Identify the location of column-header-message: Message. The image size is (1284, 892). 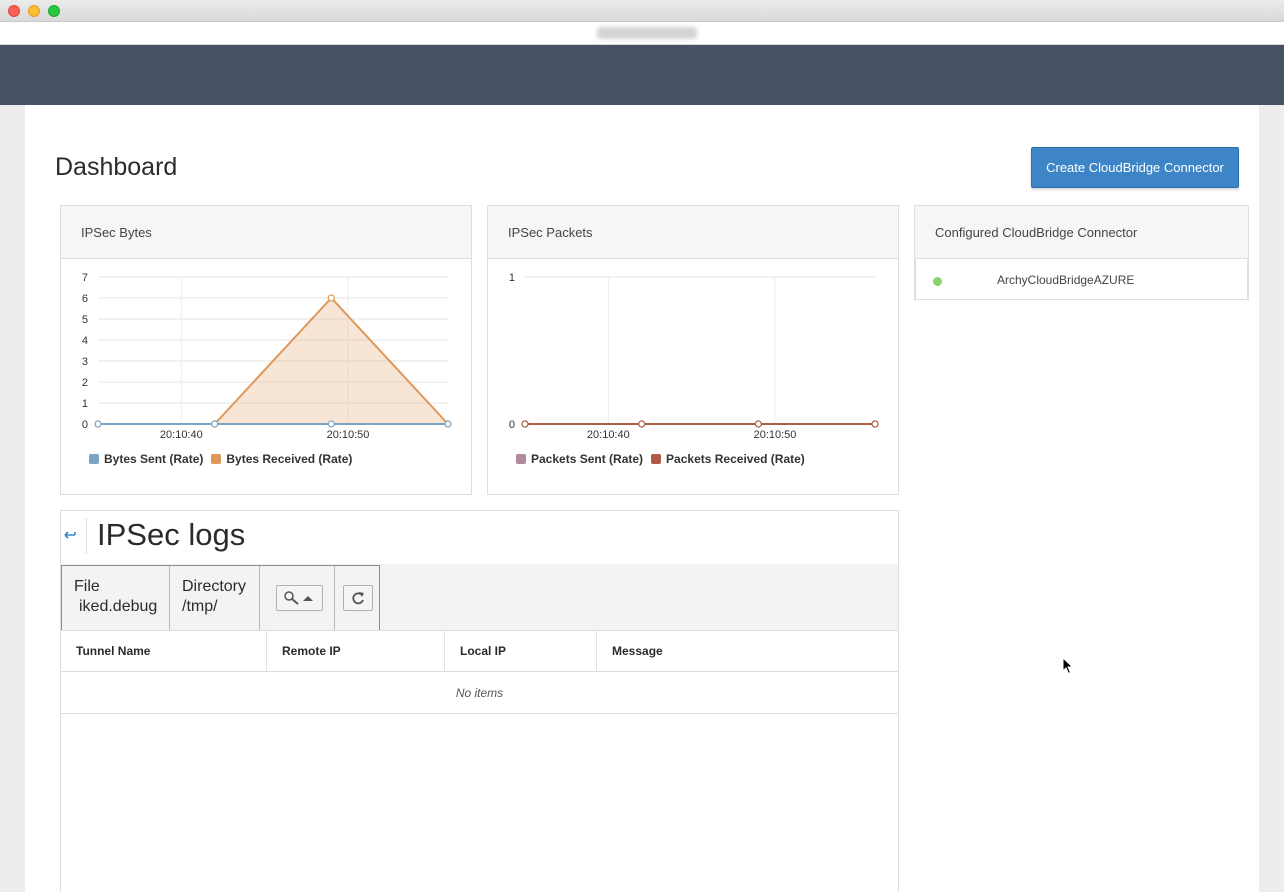
(747, 651).